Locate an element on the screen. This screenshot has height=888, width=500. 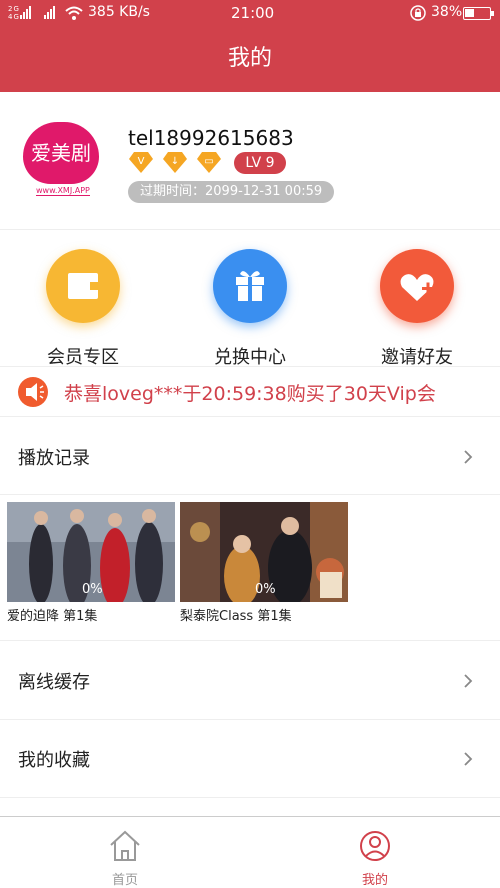
wallet-glyph is located at coordinates (83, 286).